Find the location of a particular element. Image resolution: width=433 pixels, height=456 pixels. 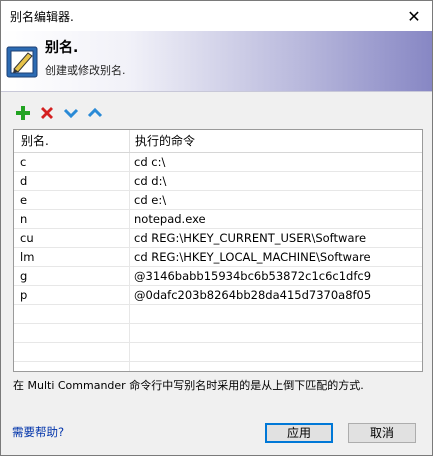

alias-cell: g is located at coordinates (72, 276).